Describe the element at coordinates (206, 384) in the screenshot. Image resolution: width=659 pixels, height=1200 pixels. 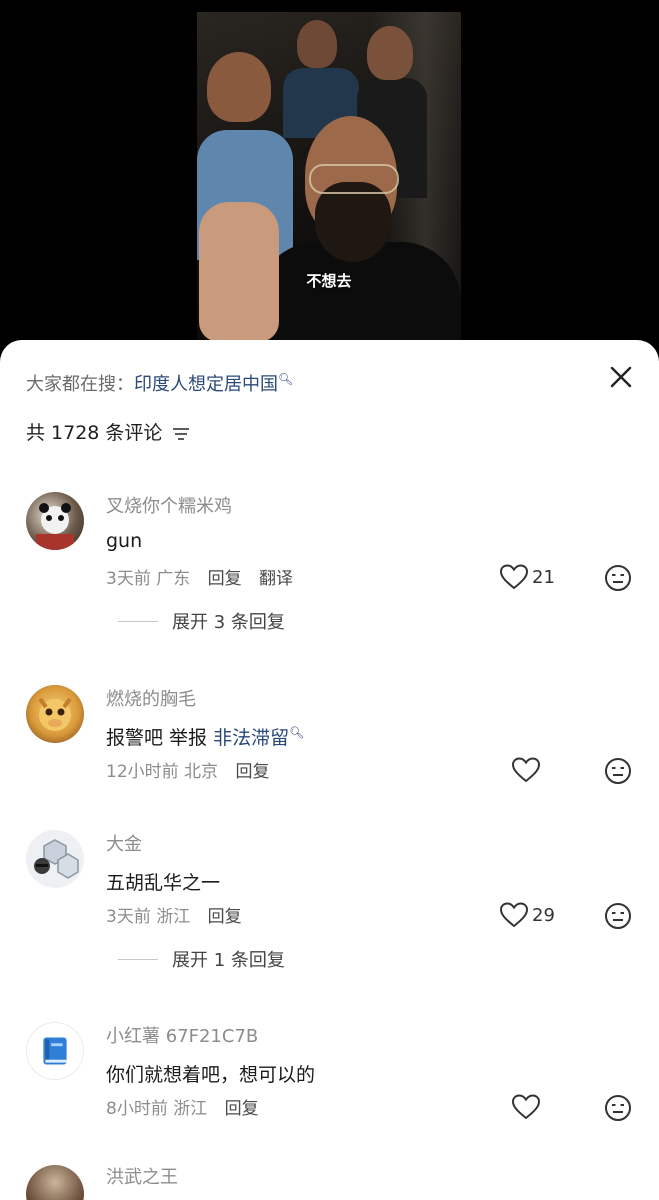
I see `search-hint-query: 印度人想定居中国` at that location.